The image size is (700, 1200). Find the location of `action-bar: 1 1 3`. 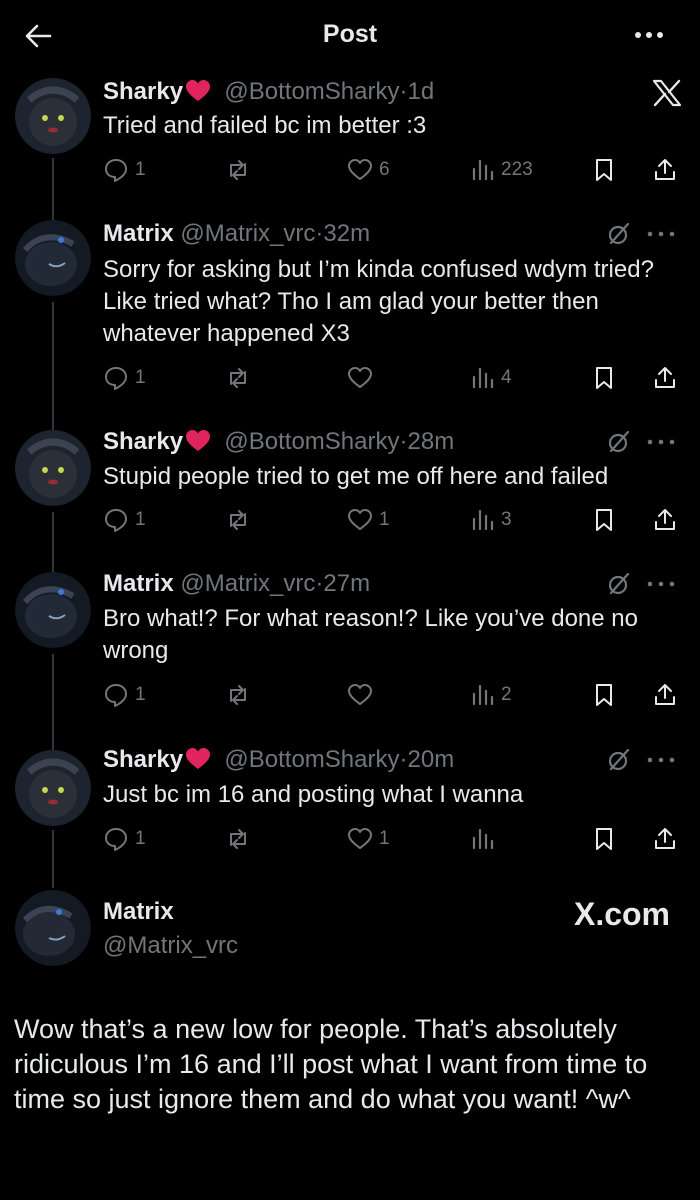

action-bar: 1 1 3 is located at coordinates (393, 520).